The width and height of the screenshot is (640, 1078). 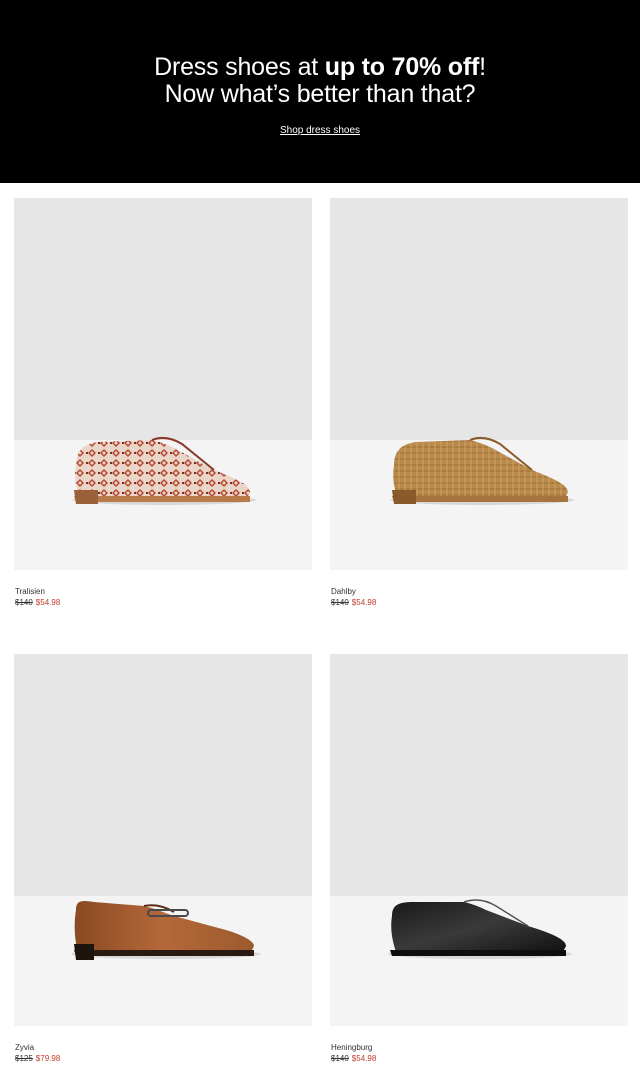 I want to click on woven-loafer-icon, so click(x=482, y=470).